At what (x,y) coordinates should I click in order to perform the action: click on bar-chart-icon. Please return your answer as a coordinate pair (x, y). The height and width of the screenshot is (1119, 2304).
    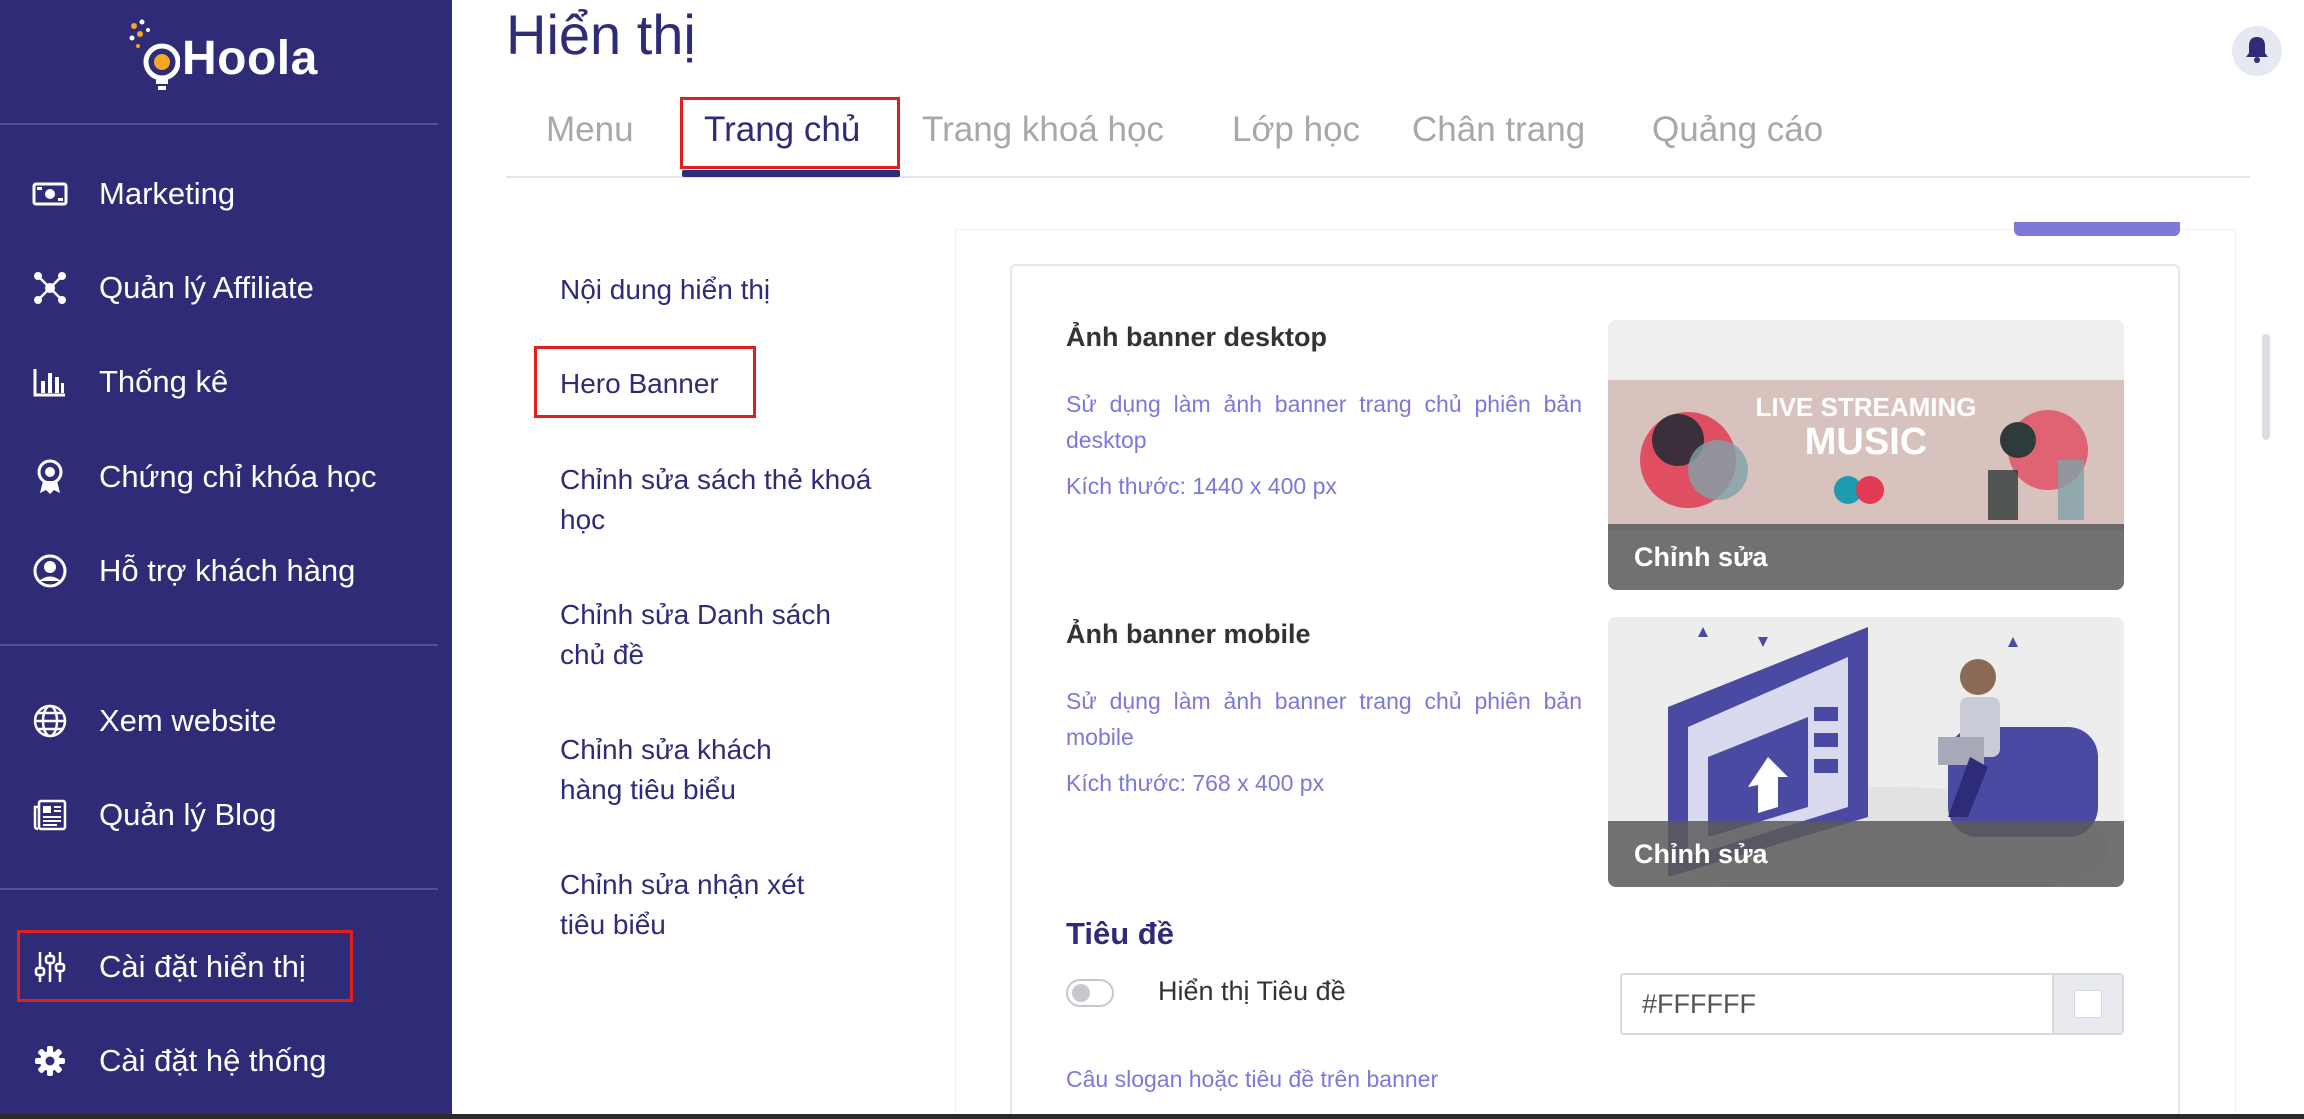
    Looking at the image, I should click on (50, 382).